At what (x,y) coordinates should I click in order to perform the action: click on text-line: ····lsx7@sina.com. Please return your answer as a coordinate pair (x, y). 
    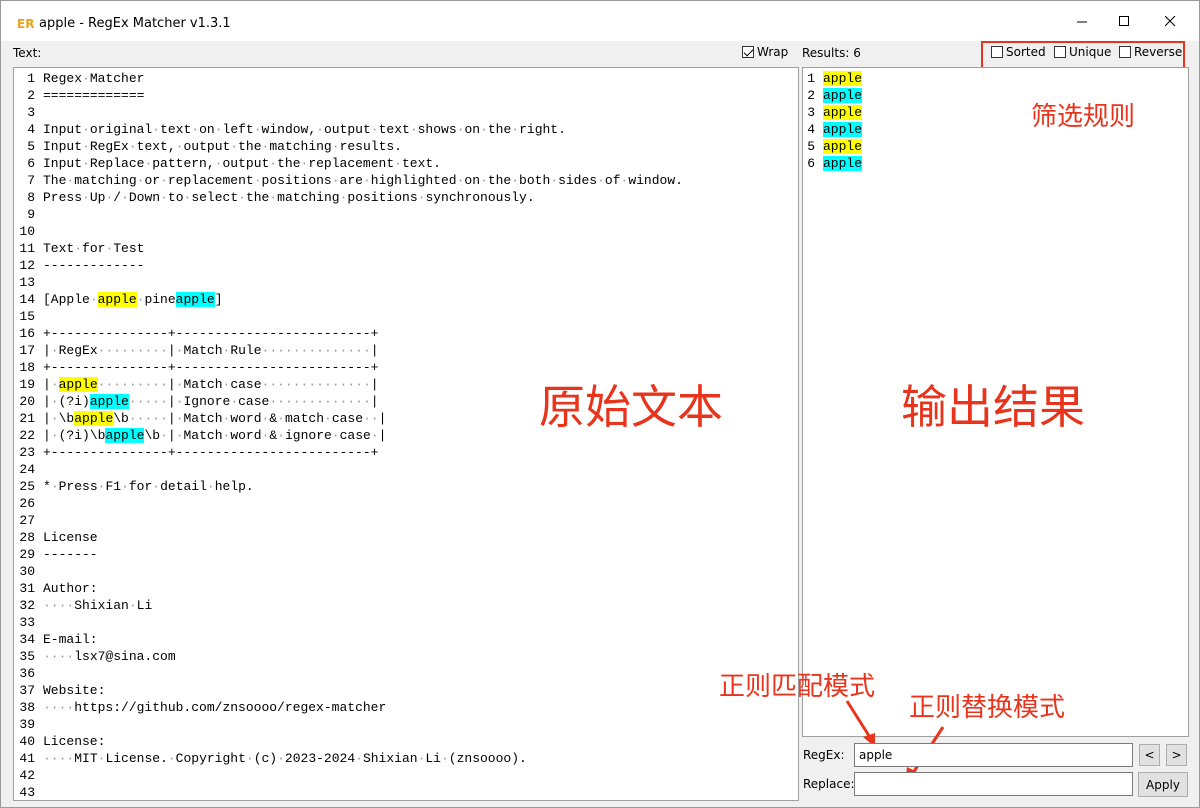
    Looking at the image, I should click on (363, 656).